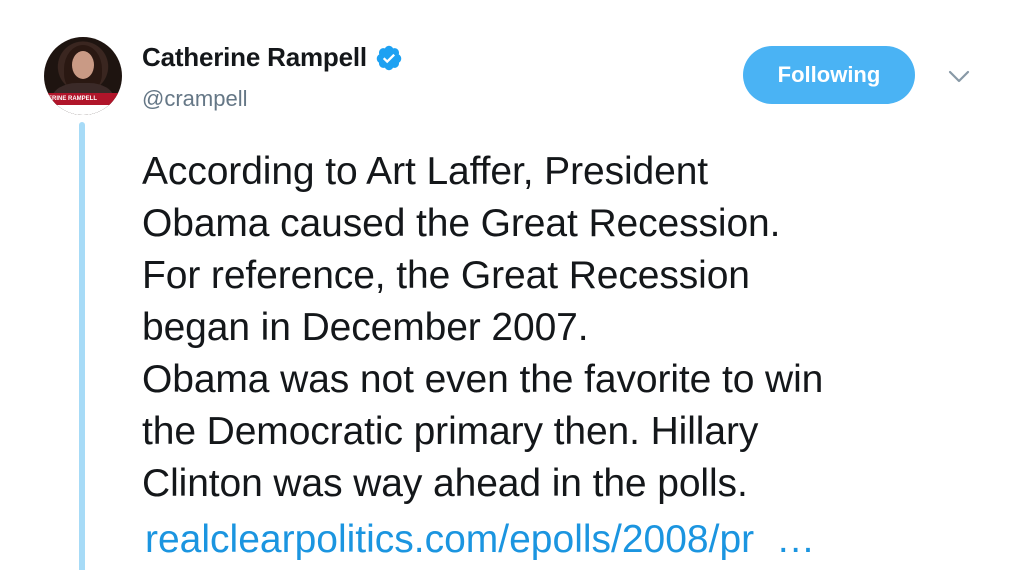 The height and width of the screenshot is (570, 1024). Describe the element at coordinates (82, 346) in the screenshot. I see `thread-line` at that location.